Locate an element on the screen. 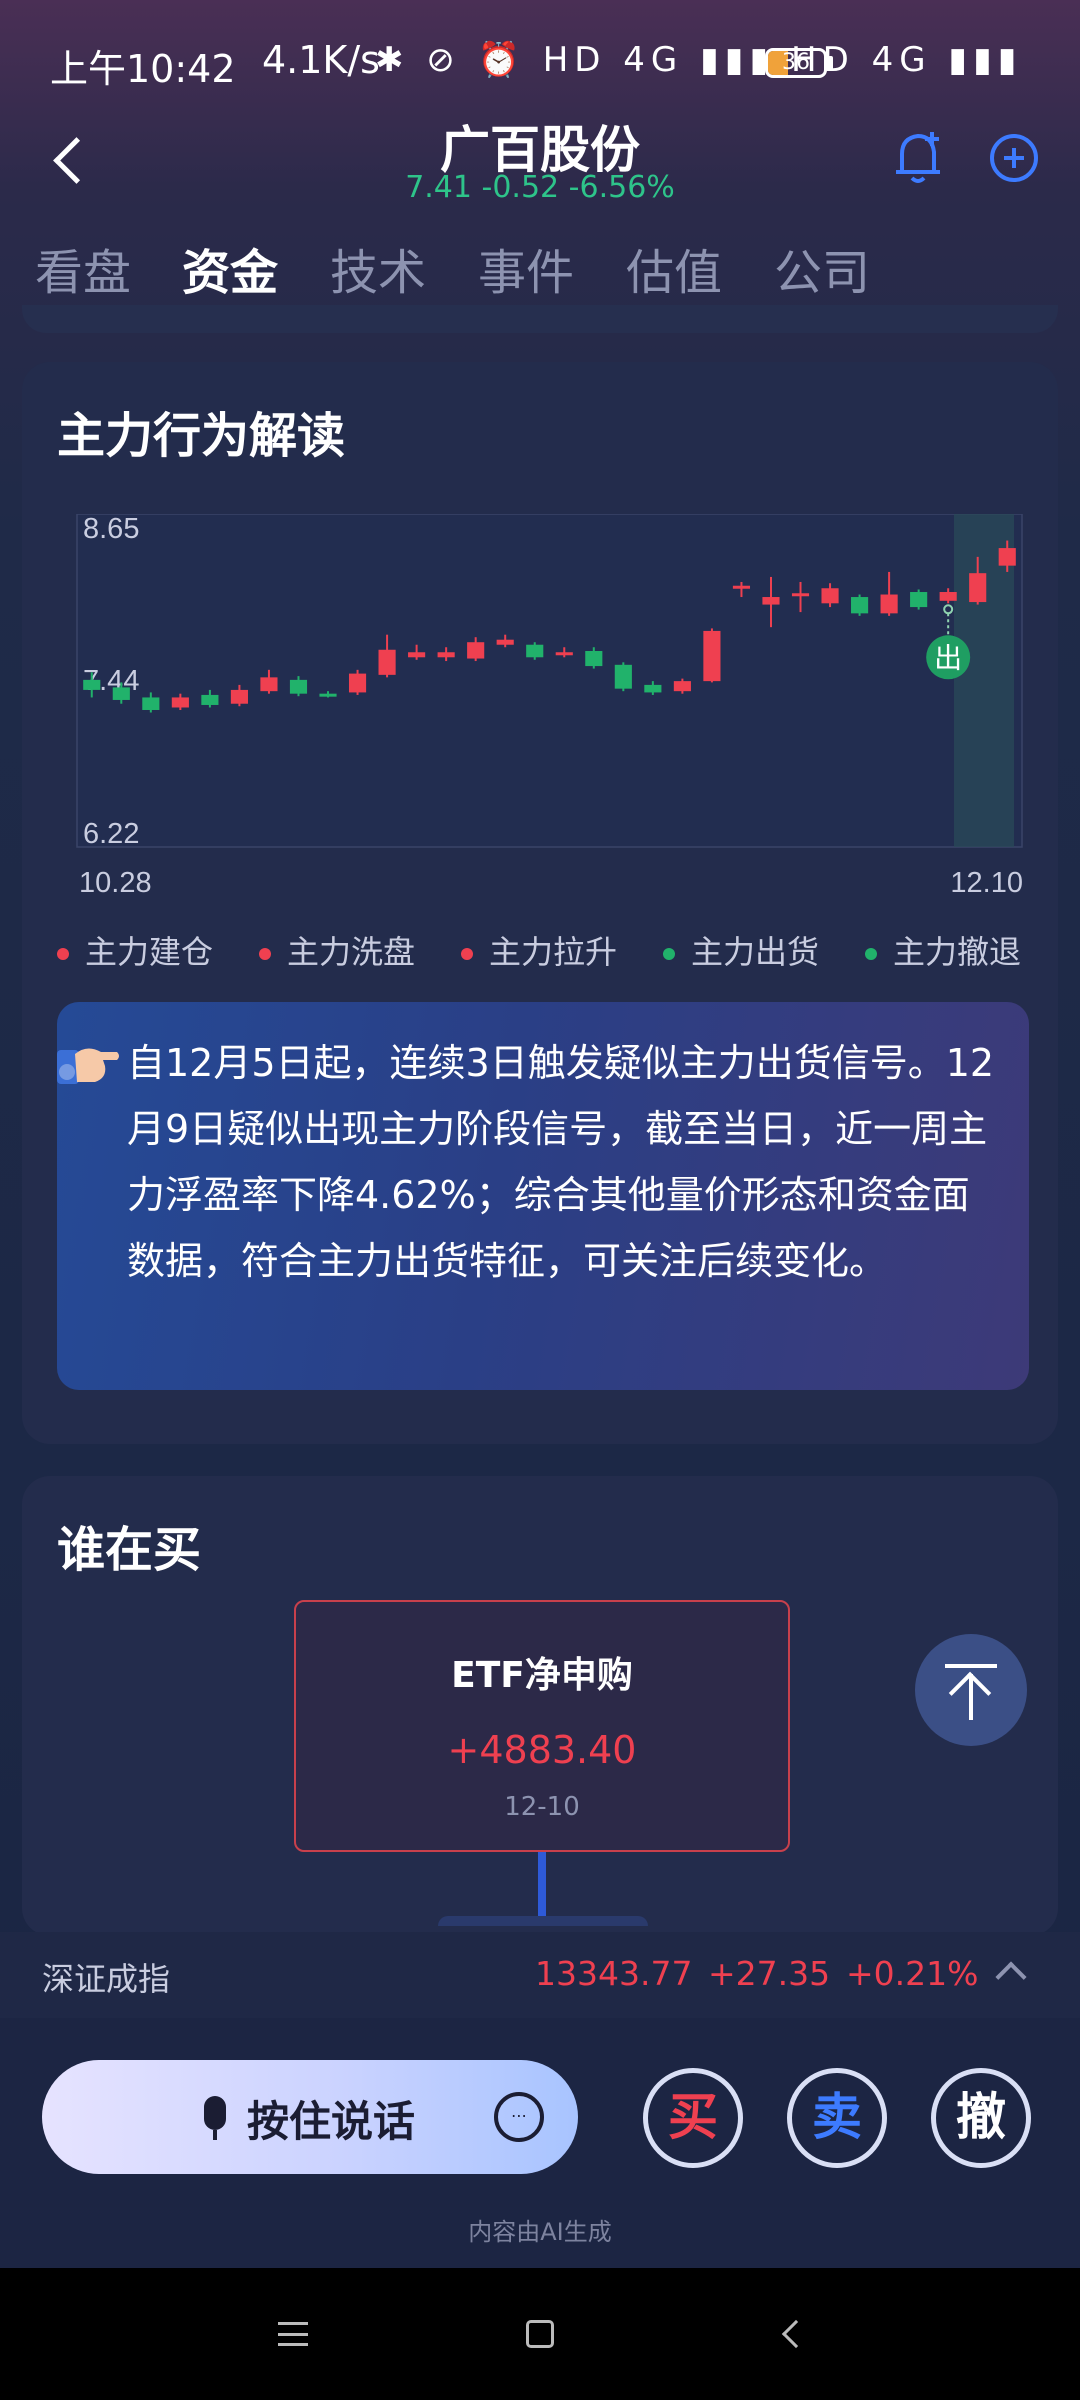 The height and width of the screenshot is (2400, 1080). flow-child-node is located at coordinates (543, 1921).